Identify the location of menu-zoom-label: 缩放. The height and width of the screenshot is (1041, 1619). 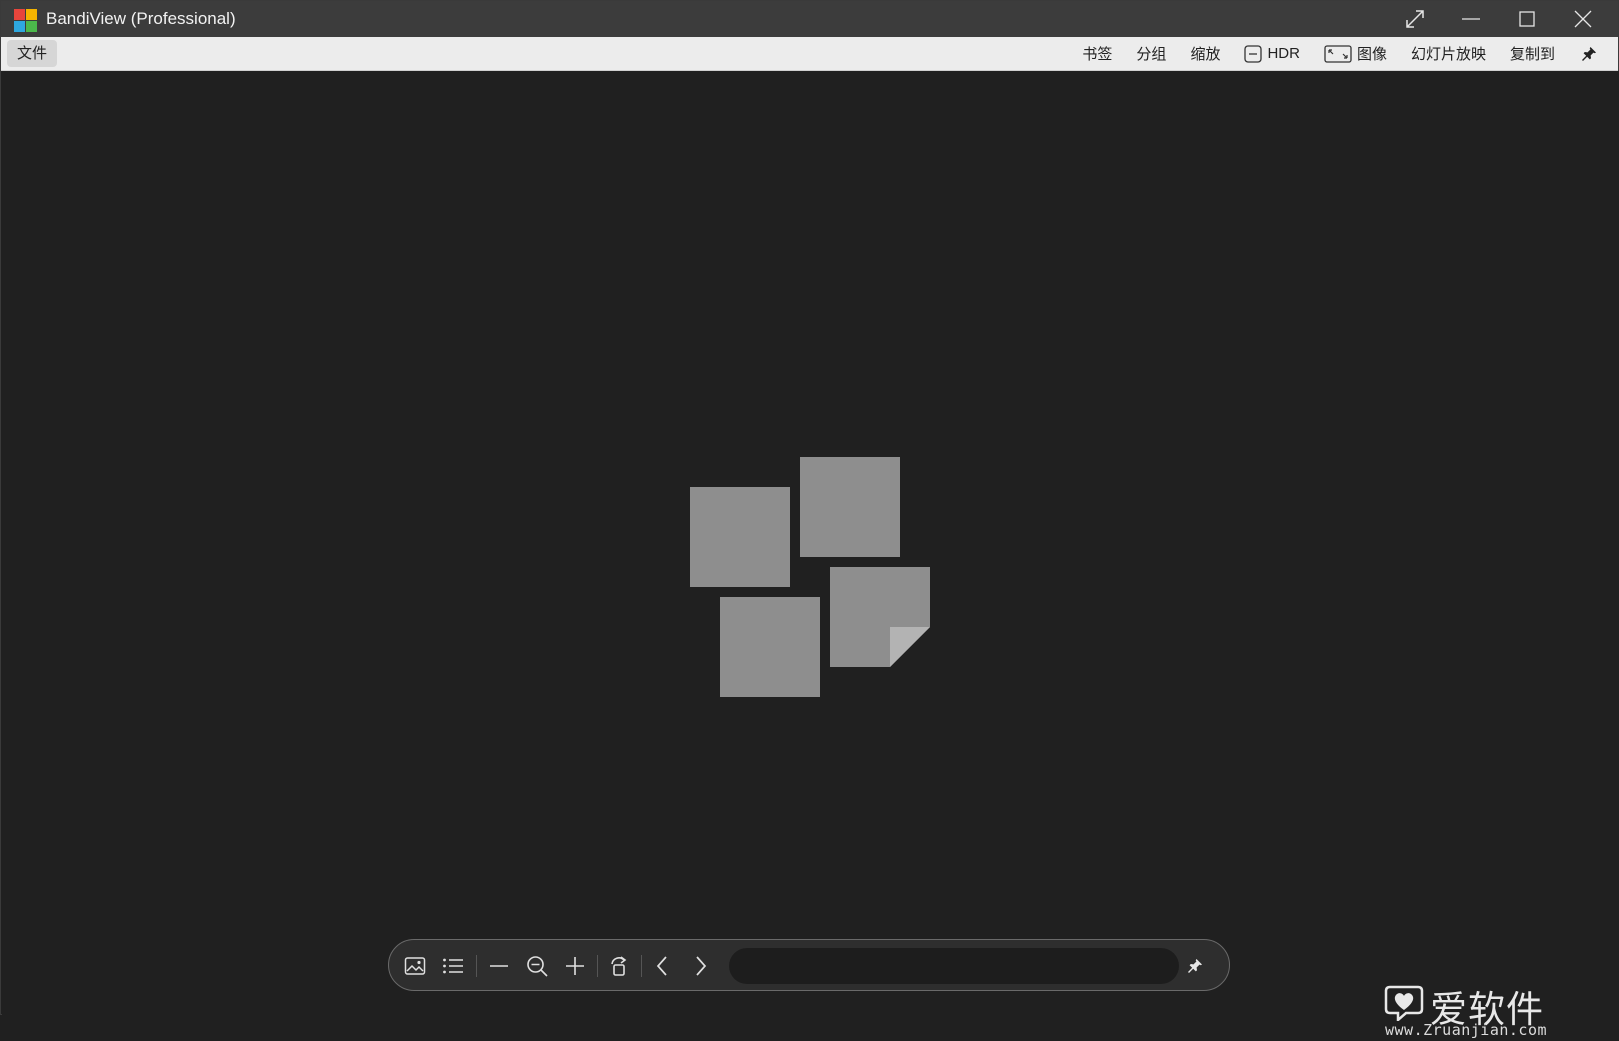
(1205, 54).